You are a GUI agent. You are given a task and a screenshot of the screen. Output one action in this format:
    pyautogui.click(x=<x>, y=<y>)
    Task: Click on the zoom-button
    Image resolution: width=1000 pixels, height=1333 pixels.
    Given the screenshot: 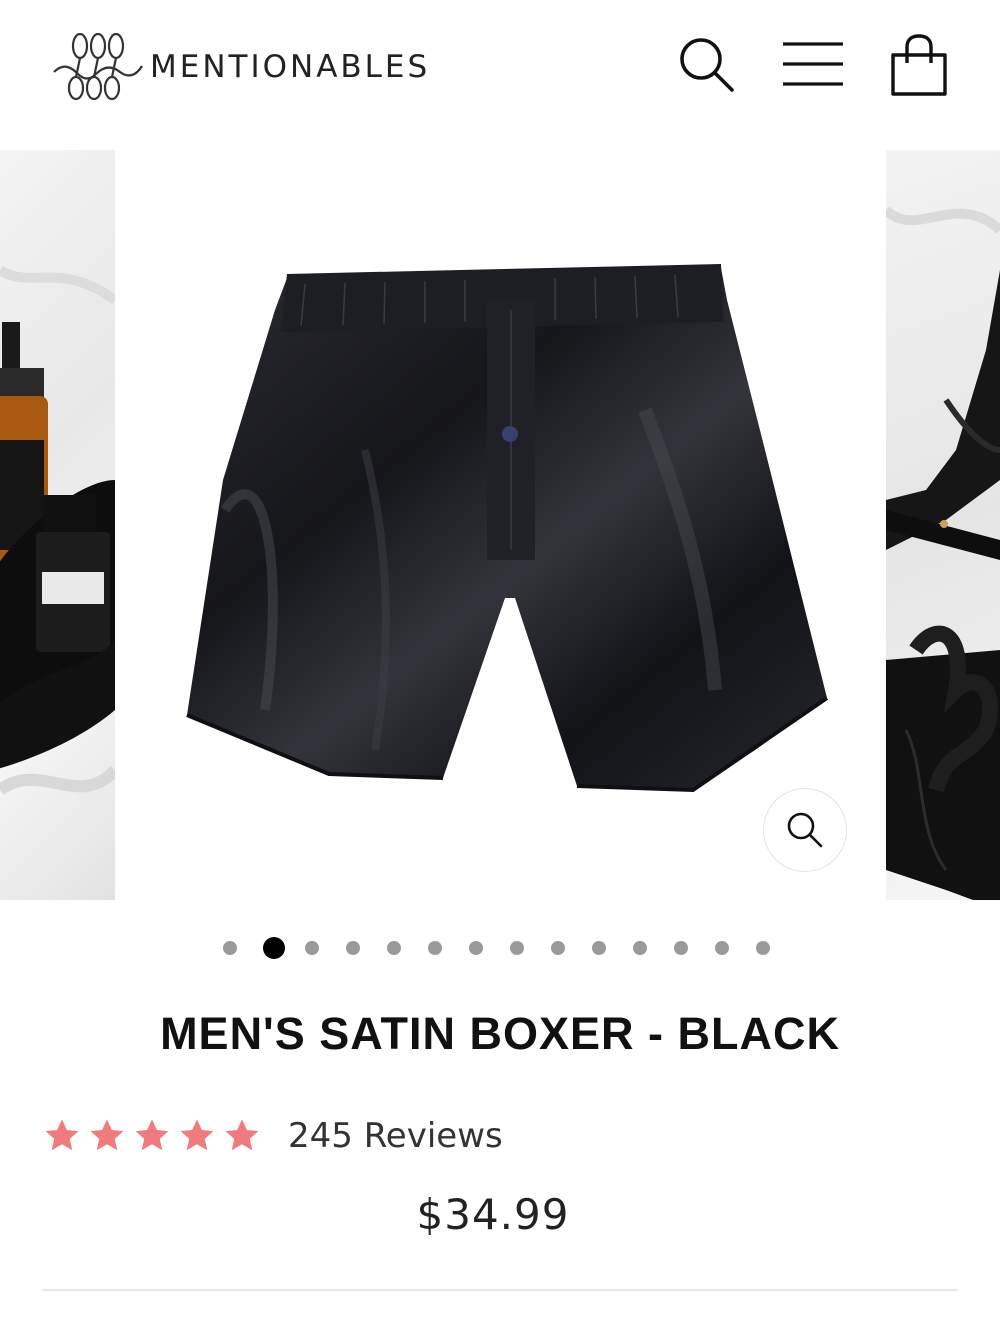 What is the action you would take?
    pyautogui.click(x=805, y=830)
    